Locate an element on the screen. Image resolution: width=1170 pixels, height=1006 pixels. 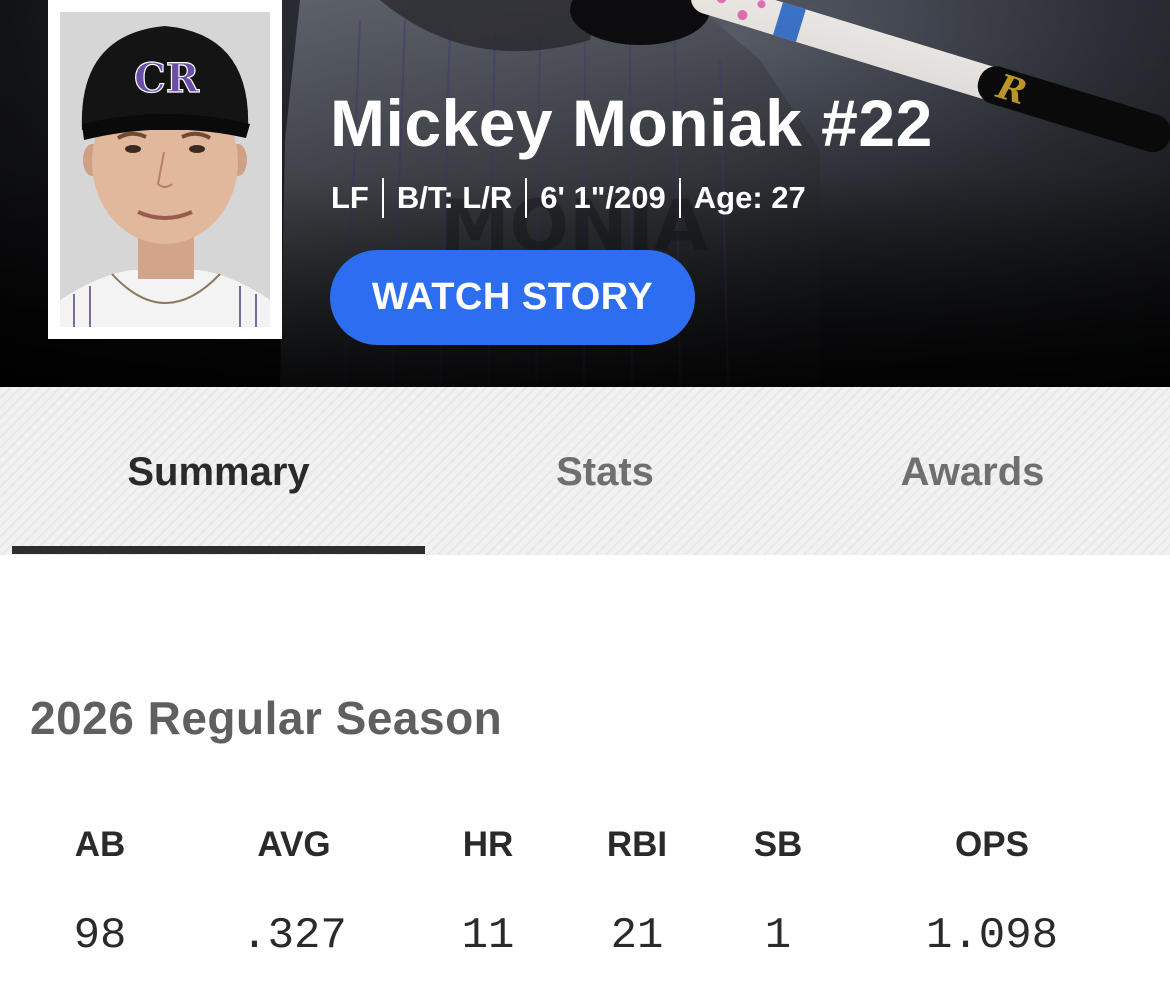
stat-value-avg: .327 is located at coordinates (294, 936).